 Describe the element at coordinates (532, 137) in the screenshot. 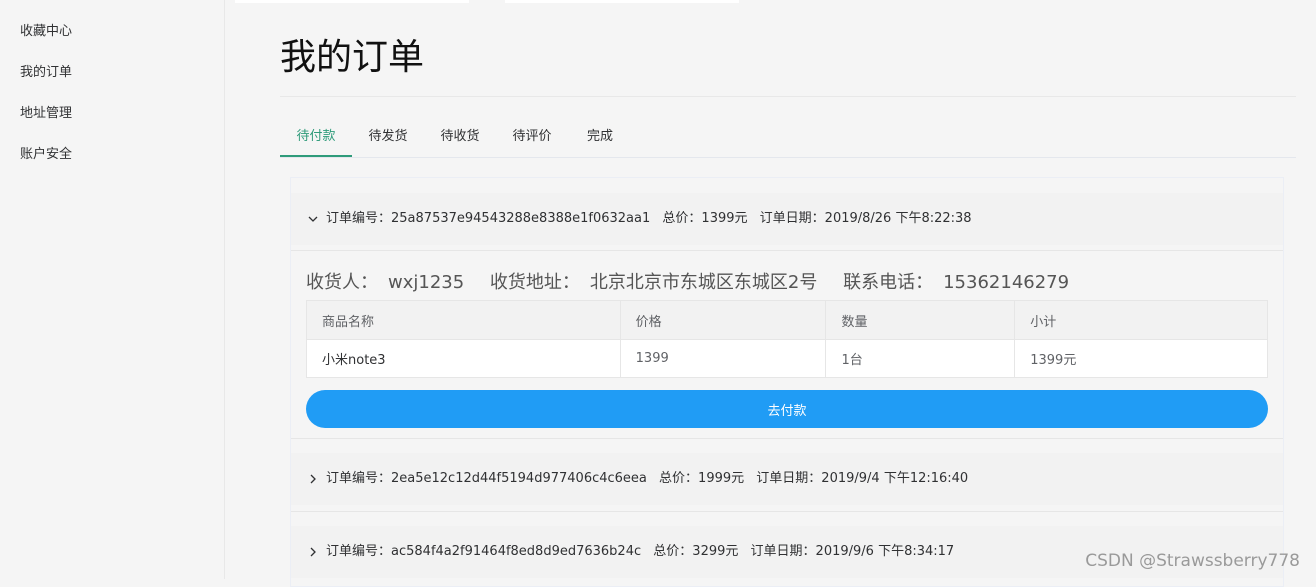

I see `tab-pending-review: 待评价` at that location.